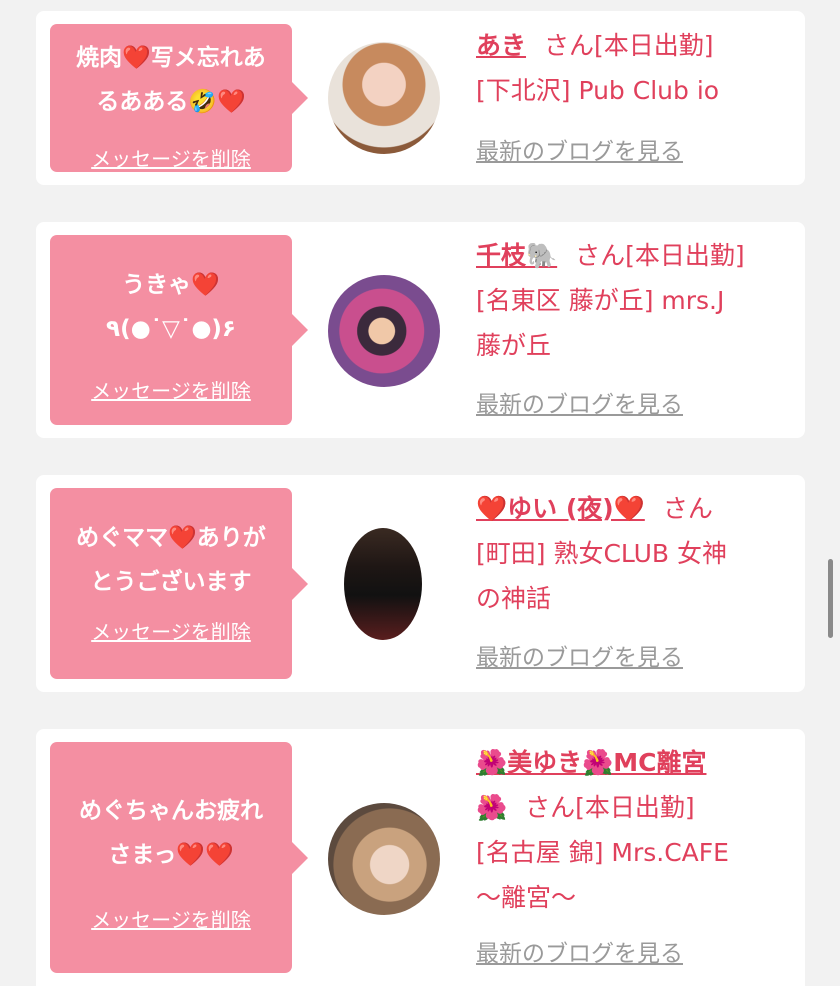 Image resolution: width=840 pixels, height=986 pixels. What do you see at coordinates (602, 852) in the screenshot?
I see `shop-name: [名古屋 錦] Mrs.CAFE` at bounding box center [602, 852].